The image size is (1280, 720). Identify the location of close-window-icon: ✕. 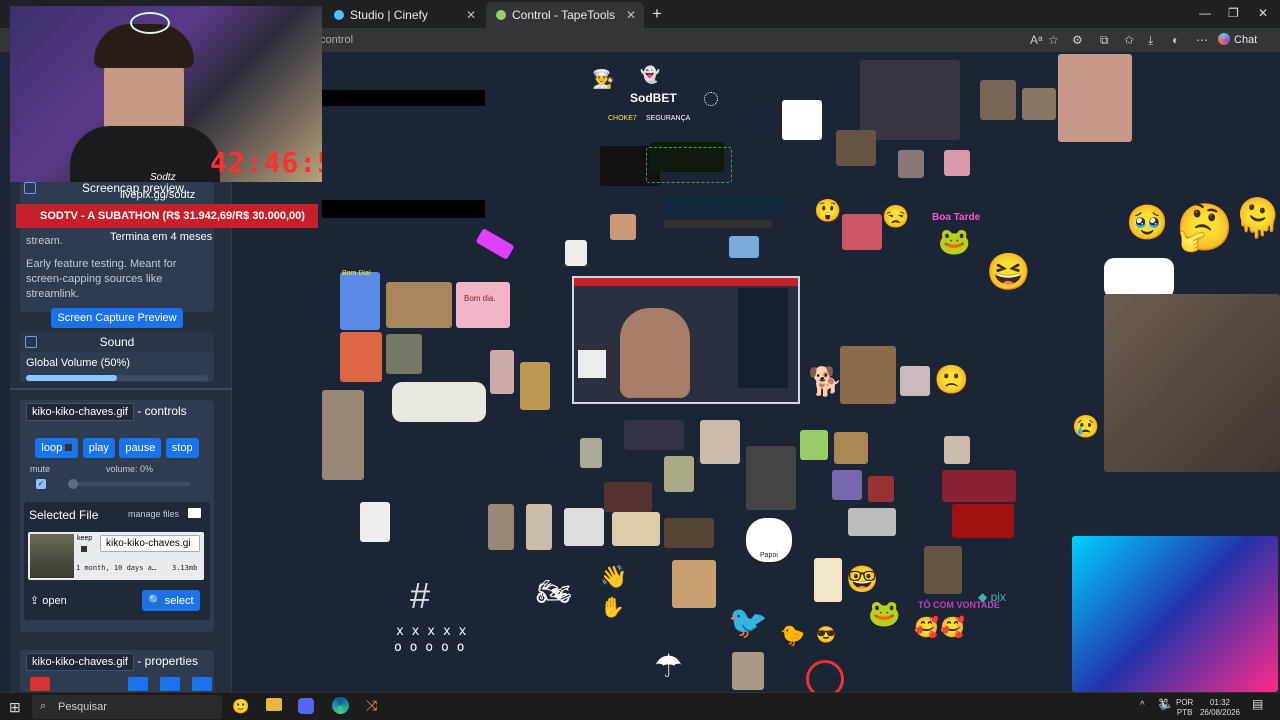
(1263, 13).